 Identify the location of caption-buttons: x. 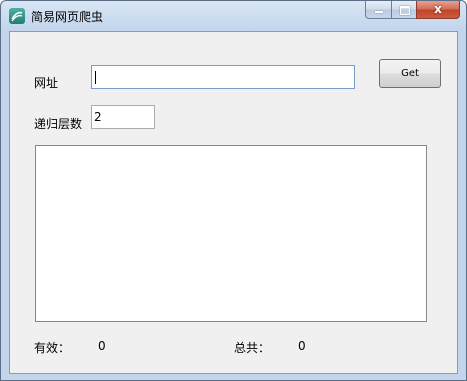
(412, 10).